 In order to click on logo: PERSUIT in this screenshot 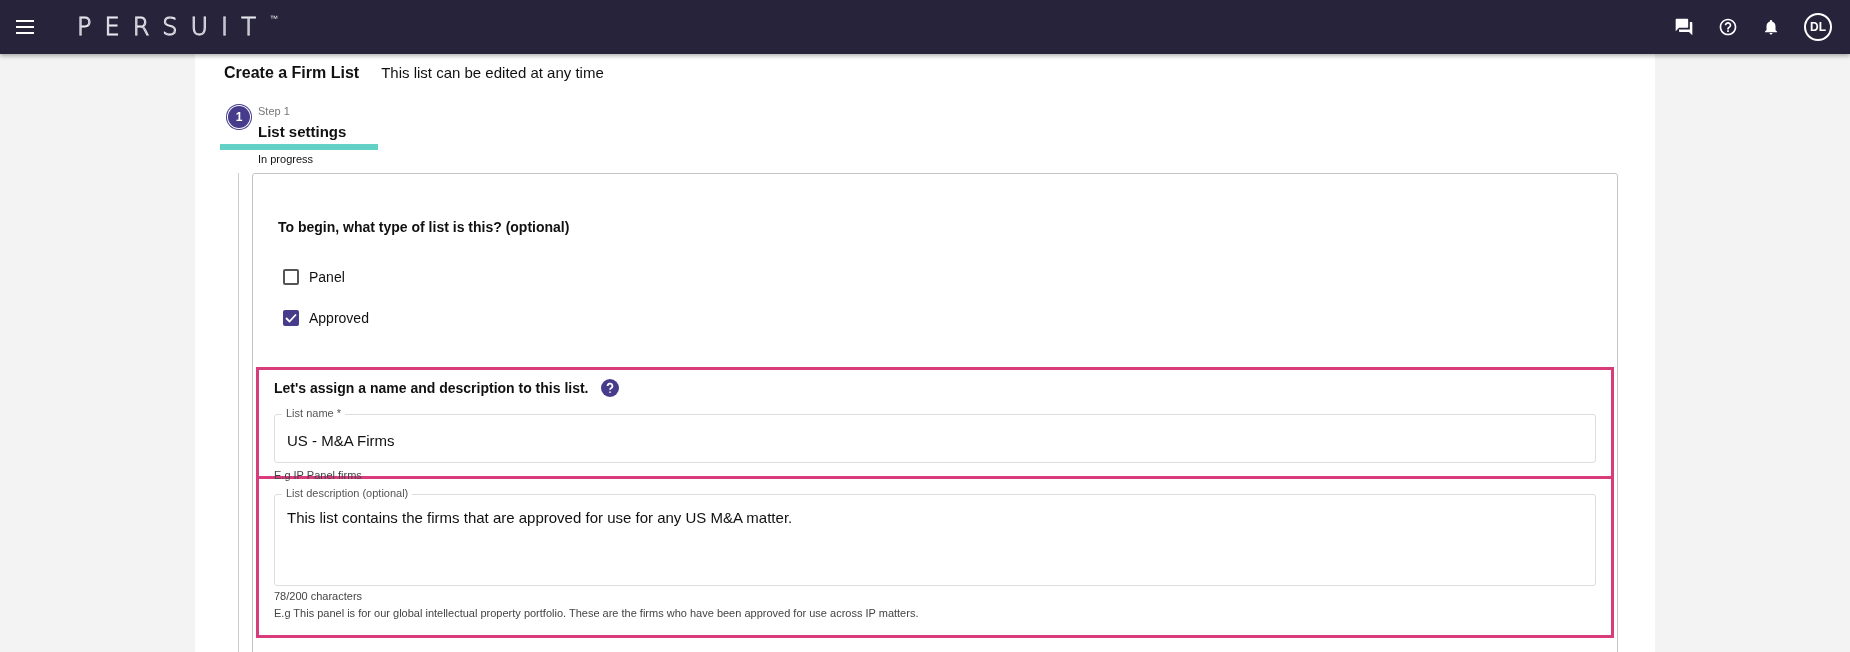, I will do `click(173, 27)`.